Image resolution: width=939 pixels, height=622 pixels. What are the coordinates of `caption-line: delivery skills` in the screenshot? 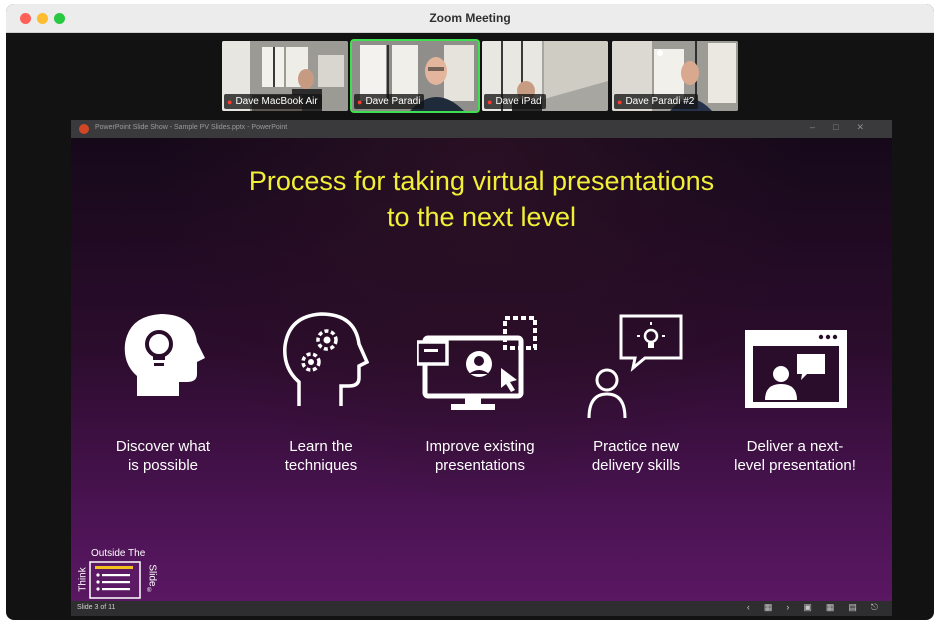 It's located at (636, 465).